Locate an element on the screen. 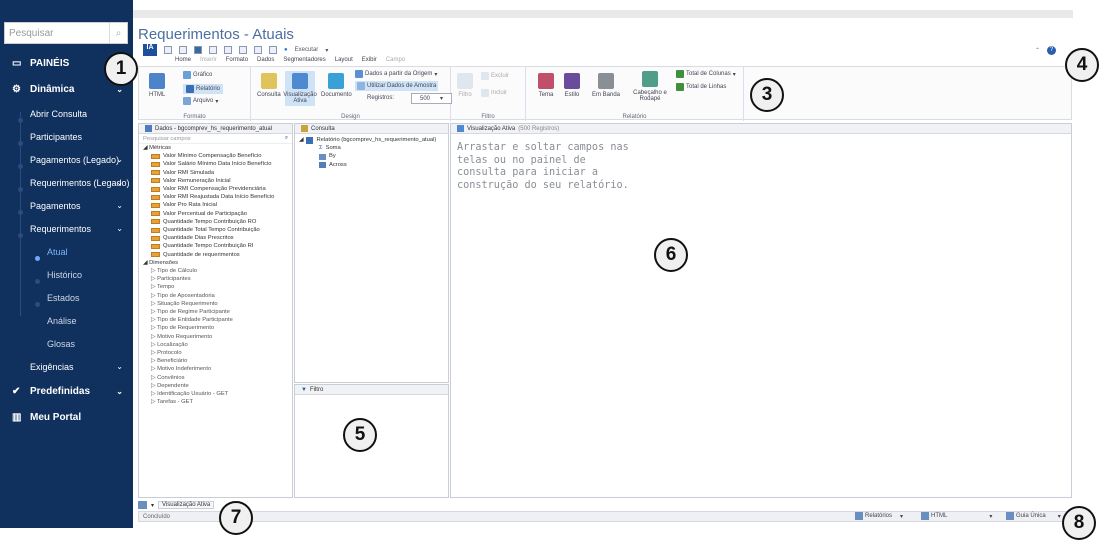  dimension-node: ▷ Situação Requerimento is located at coordinates (217, 304).